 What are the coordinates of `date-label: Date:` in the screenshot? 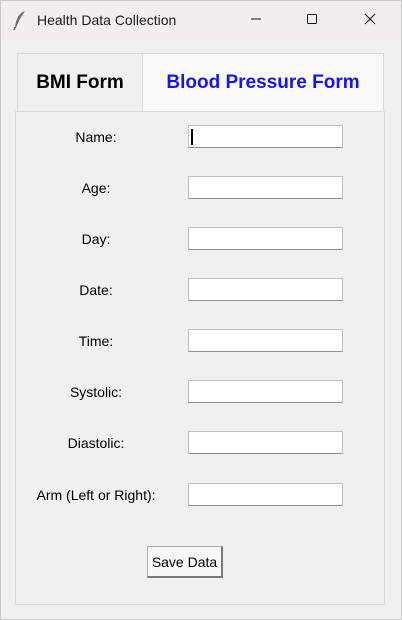 It's located at (96, 290).